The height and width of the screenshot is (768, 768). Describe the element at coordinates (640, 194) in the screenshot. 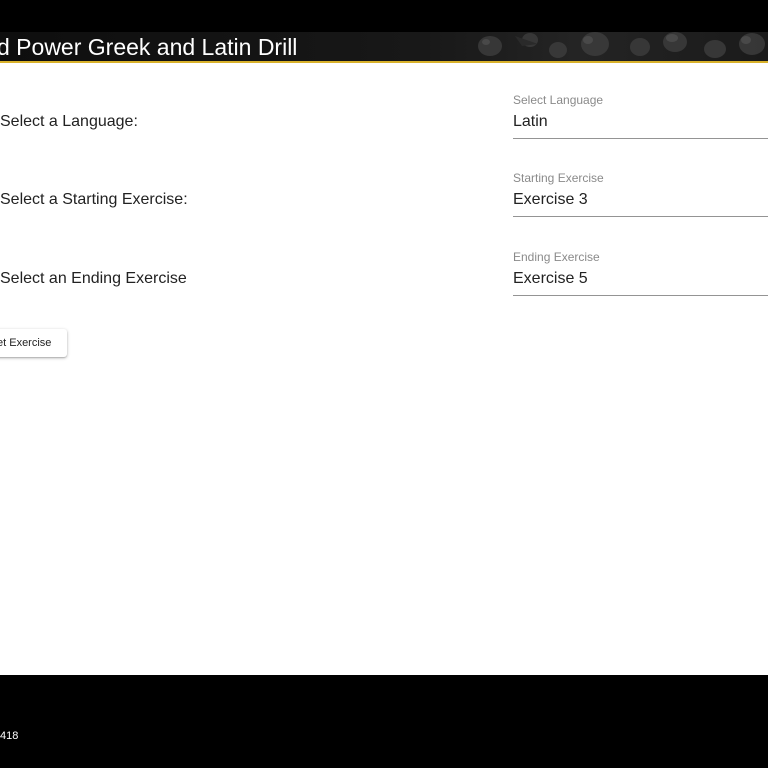

I see `starting-exercise-select: Starting Exercise Exercise 3` at that location.